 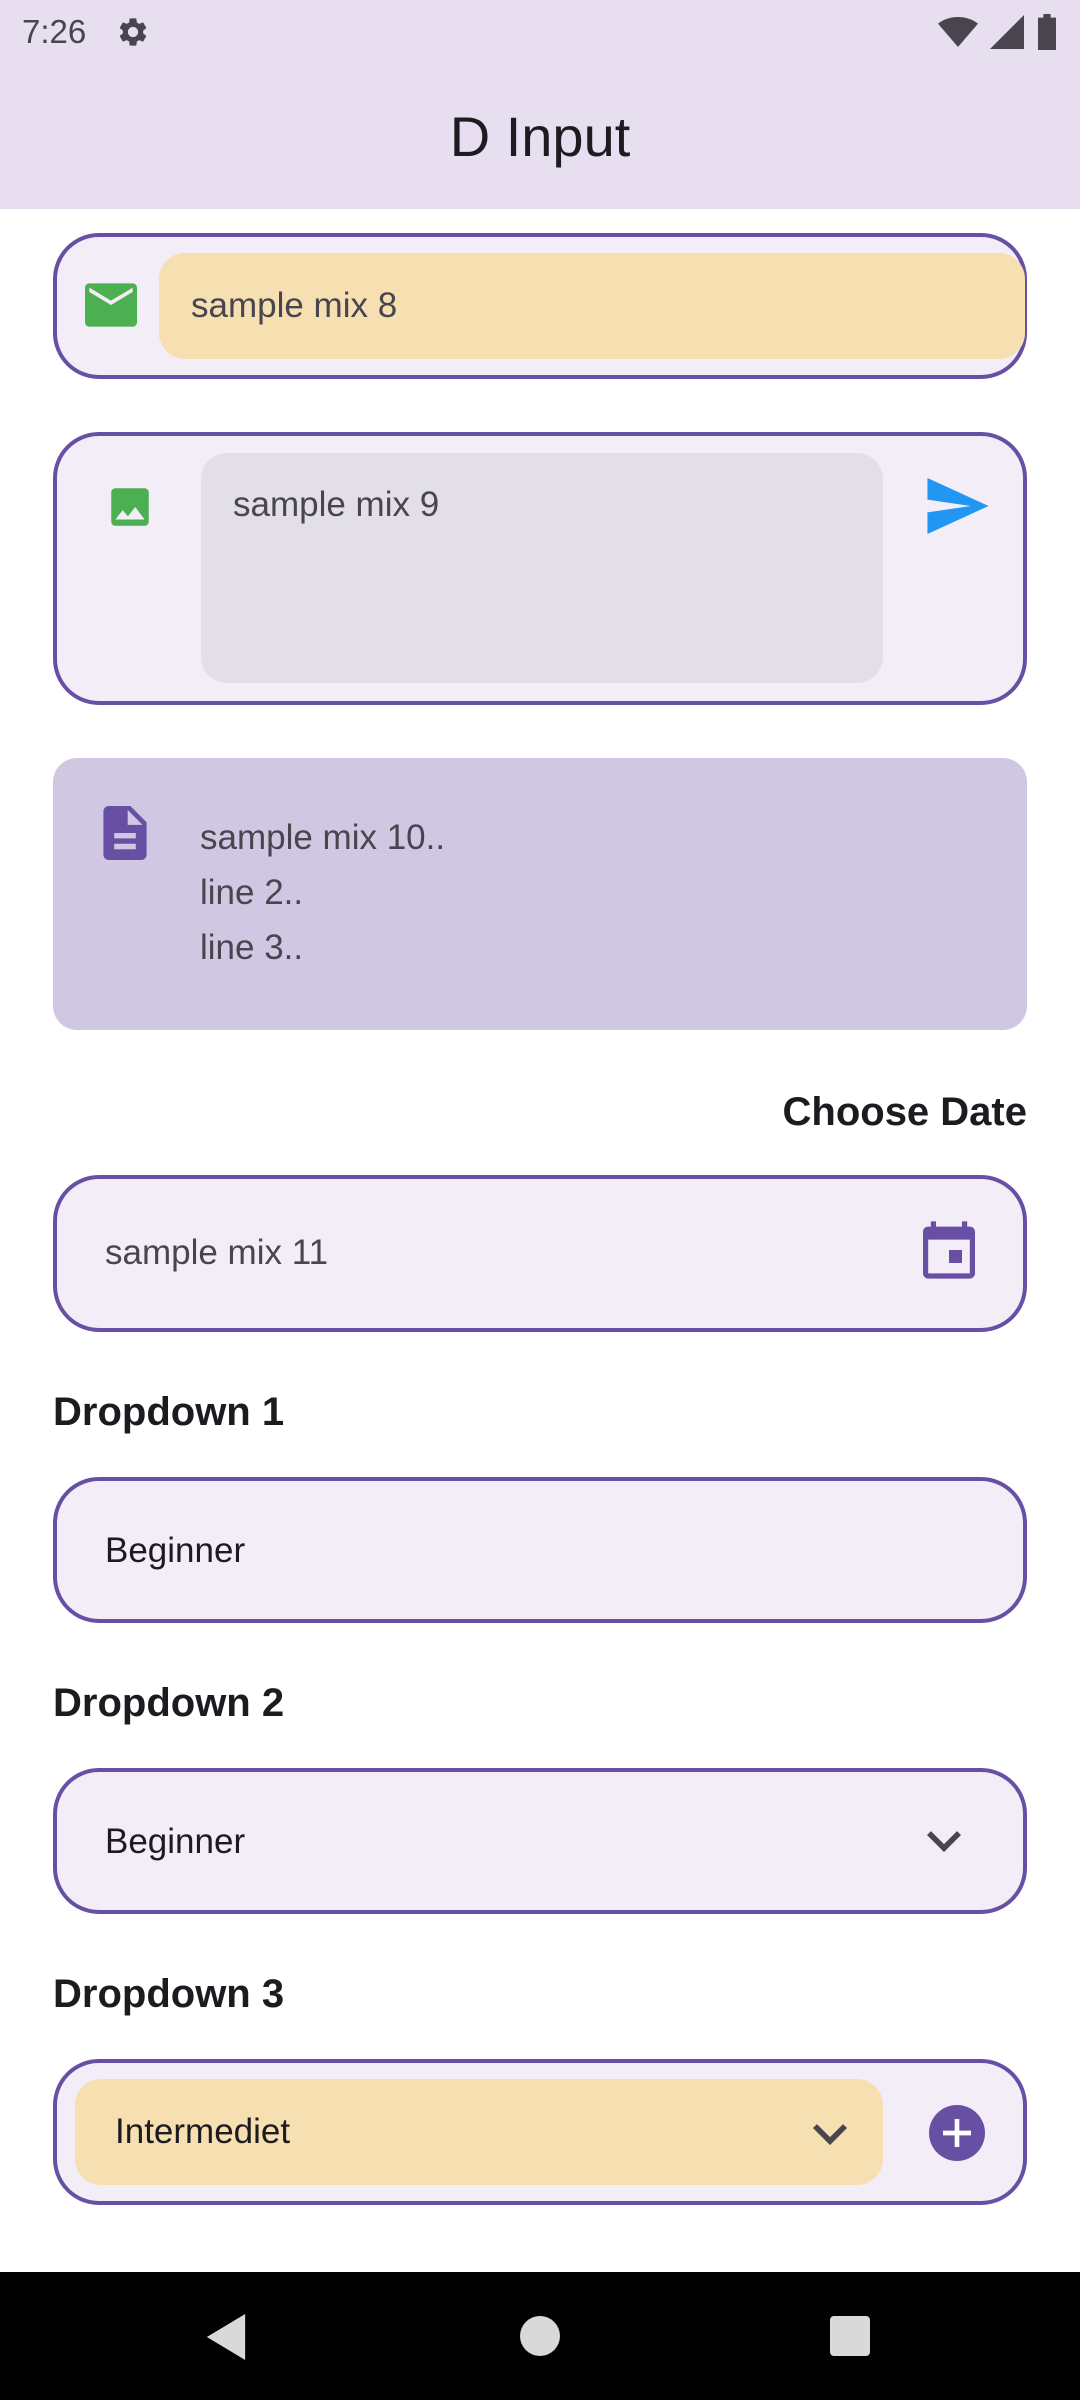 I want to click on dropdown-1: Beginner, so click(x=540, y=1550).